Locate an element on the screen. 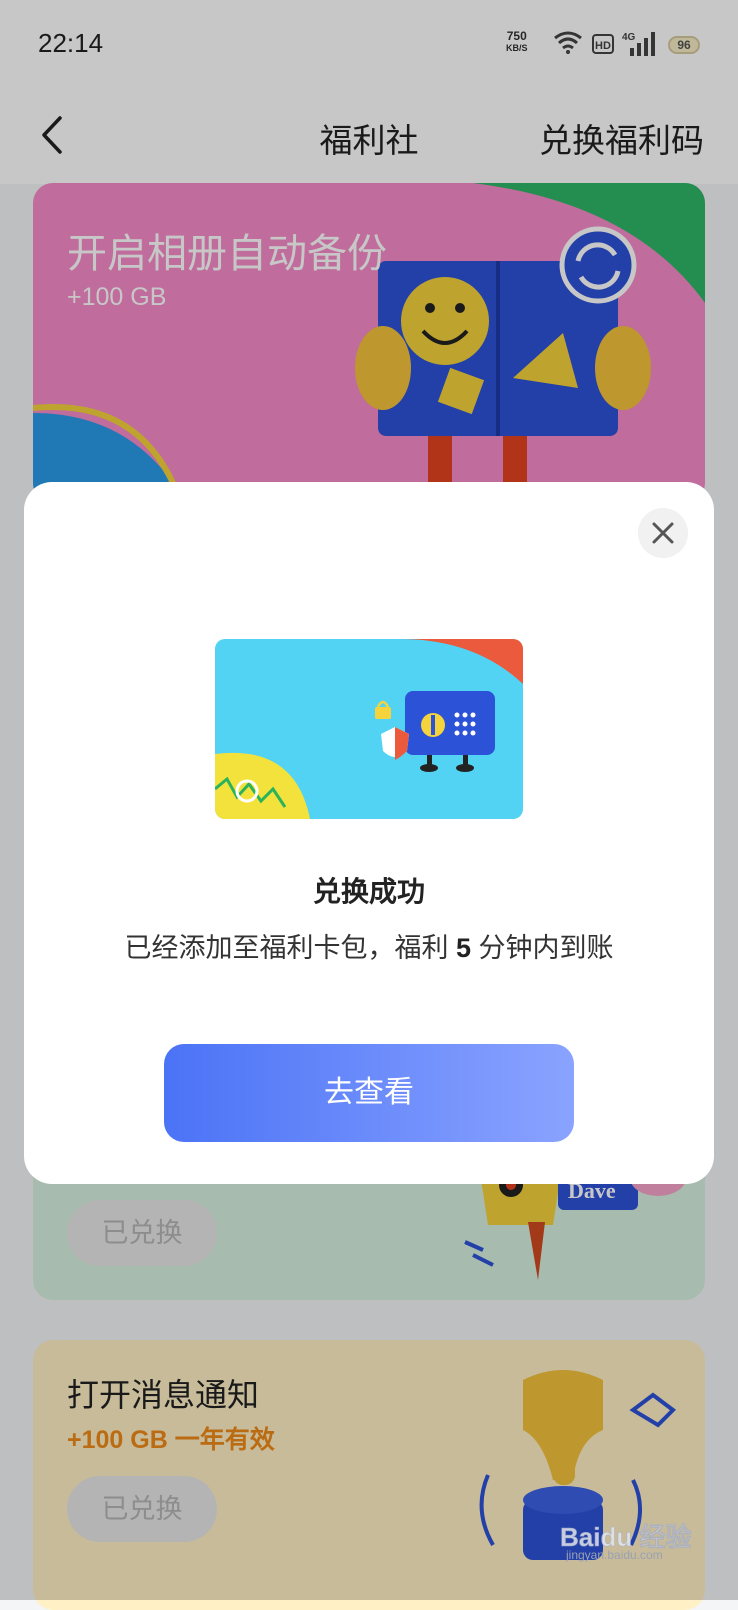  dialog-message-after: 分钟内到账 is located at coordinates (542, 948).